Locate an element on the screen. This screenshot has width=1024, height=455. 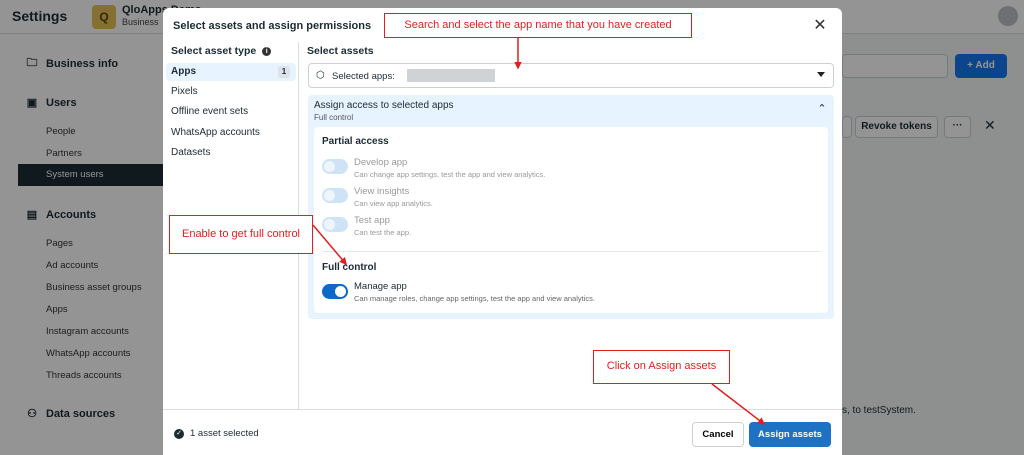
asset-type-pixels: Pixels is located at coordinates (231, 92).